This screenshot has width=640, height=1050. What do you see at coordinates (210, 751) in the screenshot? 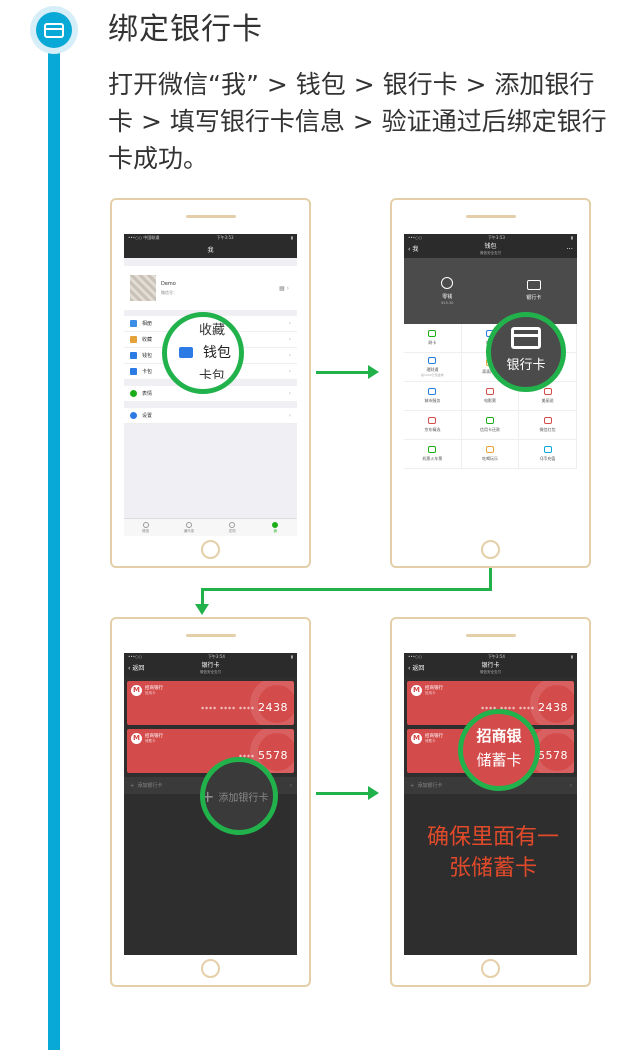
I see `bank-card-debit: 招商银行 储蓄卡 ****5578` at bounding box center [210, 751].